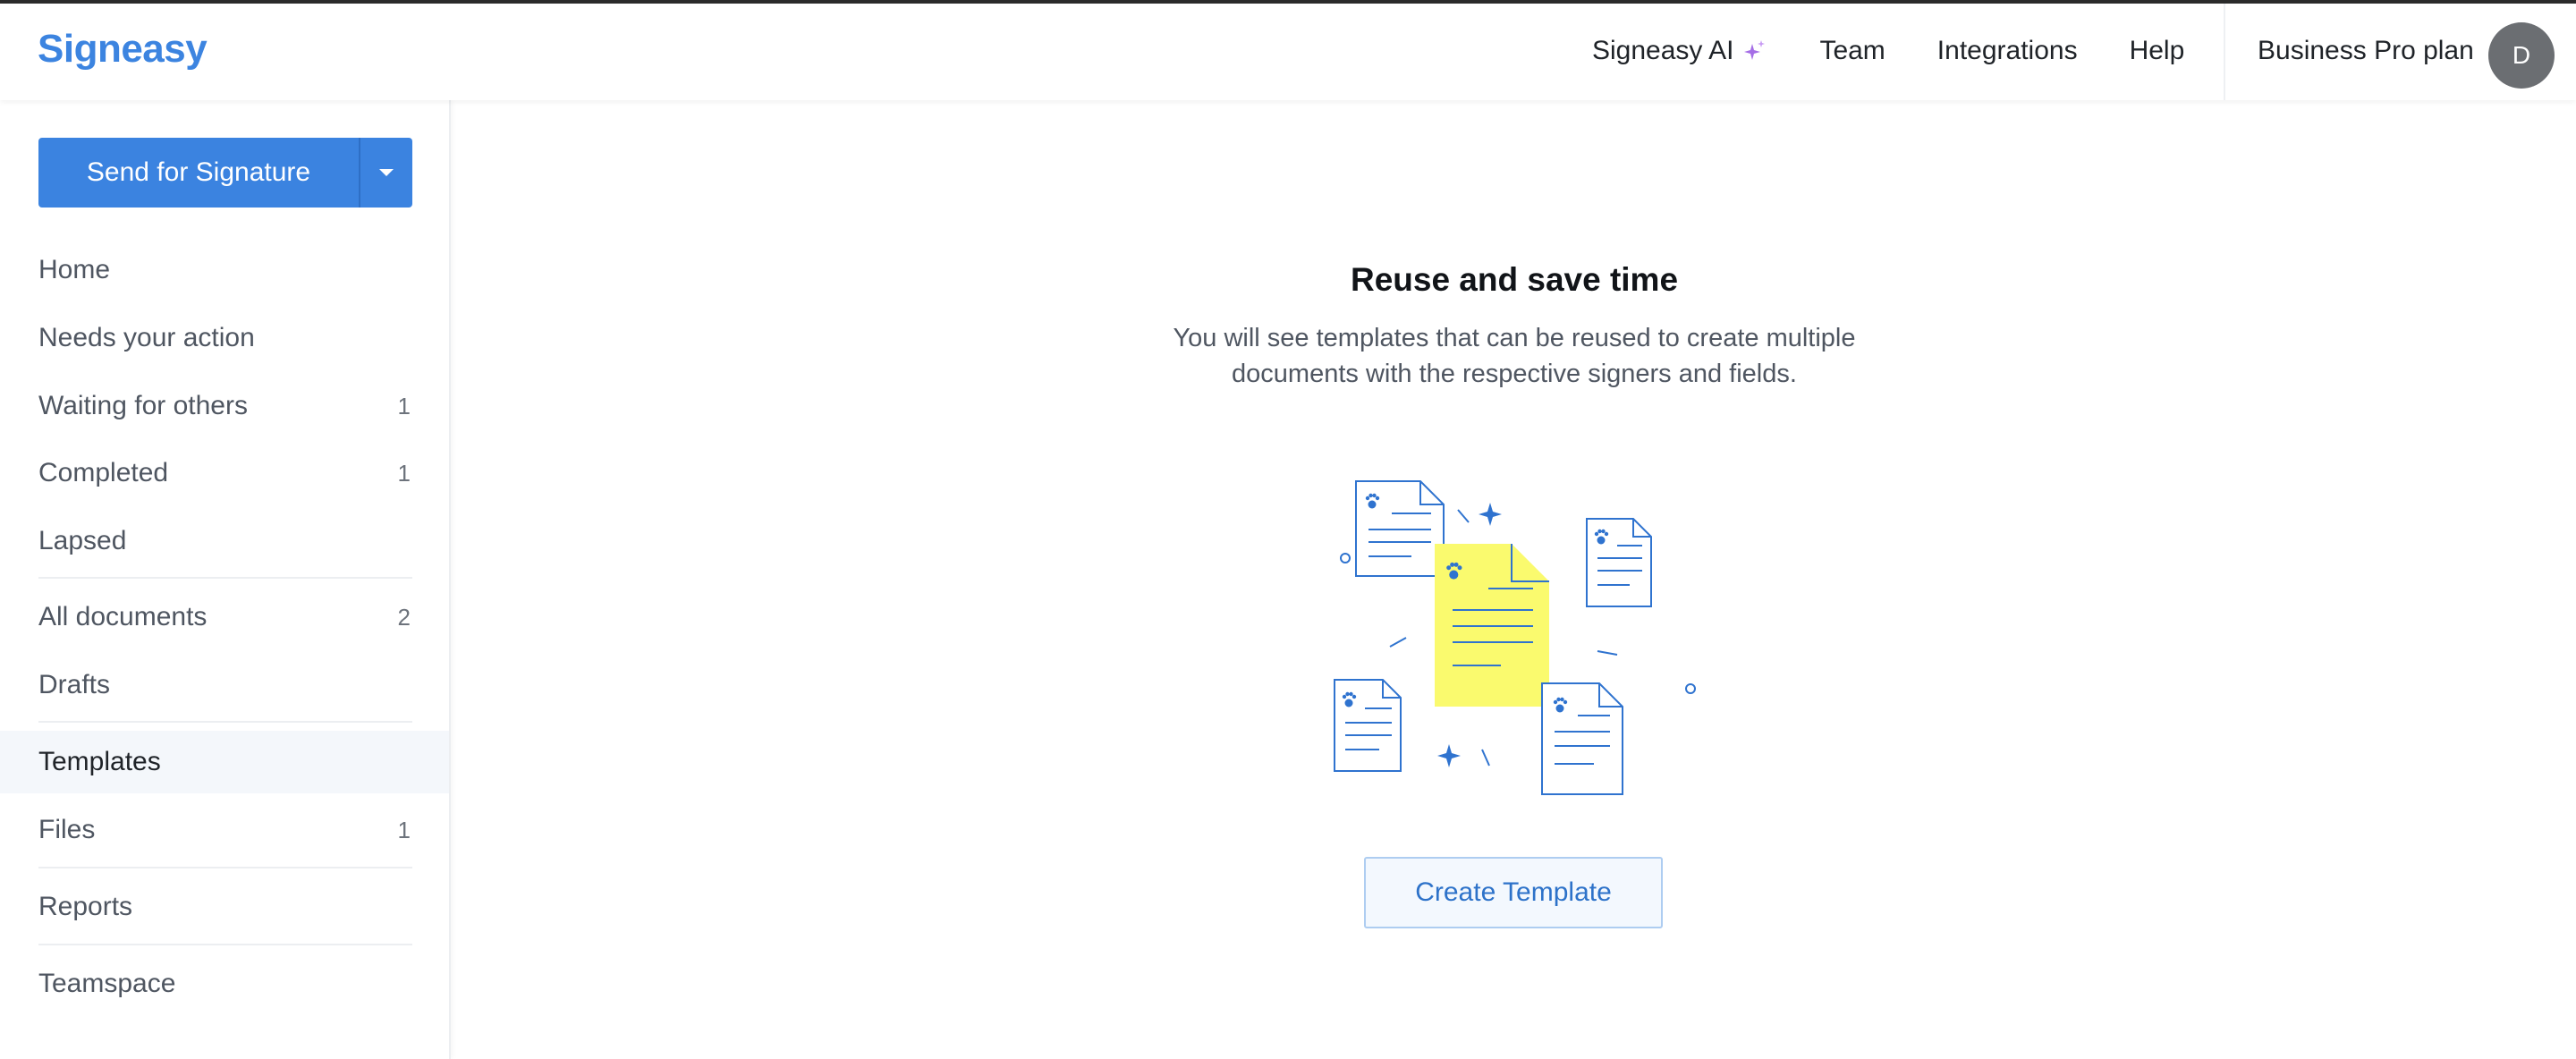 The height and width of the screenshot is (1059, 2576). Describe the element at coordinates (1513, 892) in the screenshot. I see `create-template-button: Create Template` at that location.